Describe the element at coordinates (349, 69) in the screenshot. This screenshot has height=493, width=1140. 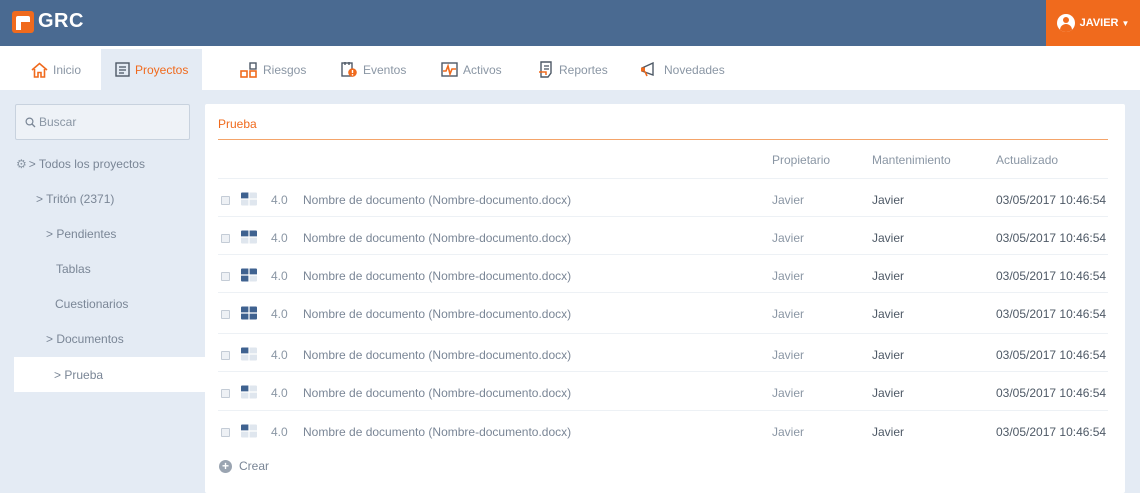
I see `events-icon` at that location.